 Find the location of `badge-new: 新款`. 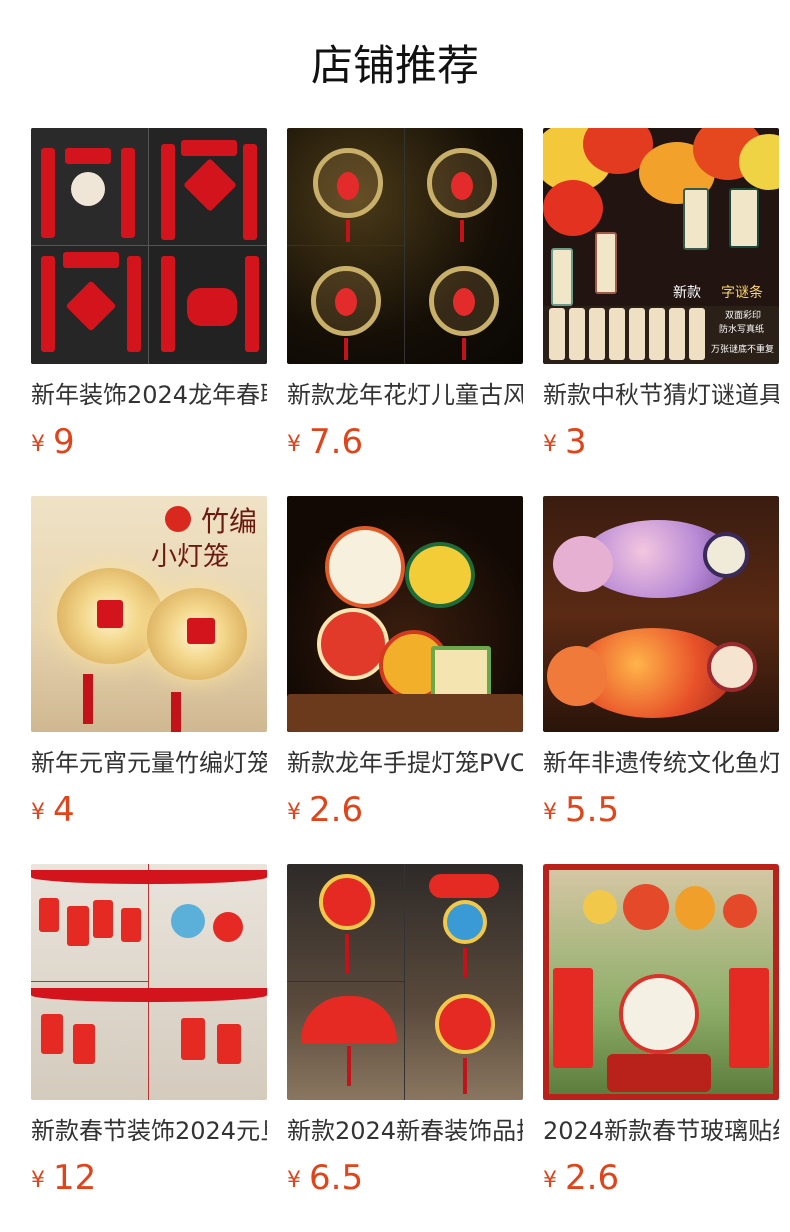

badge-new: 新款 is located at coordinates (687, 293).